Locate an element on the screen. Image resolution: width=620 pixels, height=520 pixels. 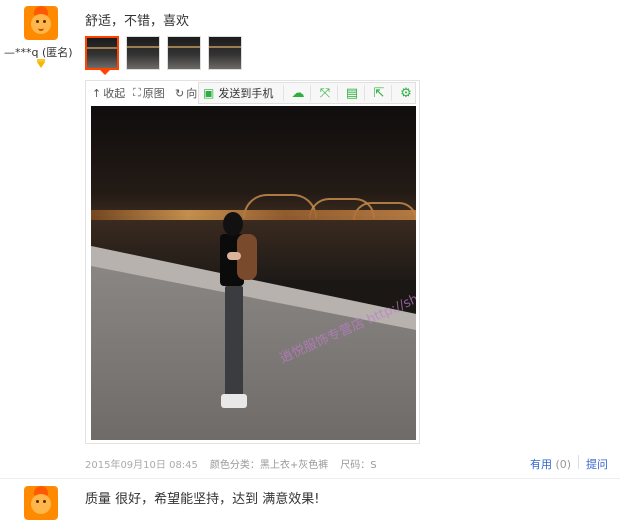
active-thumb-arrow-icon is located at coordinates (105, 72).